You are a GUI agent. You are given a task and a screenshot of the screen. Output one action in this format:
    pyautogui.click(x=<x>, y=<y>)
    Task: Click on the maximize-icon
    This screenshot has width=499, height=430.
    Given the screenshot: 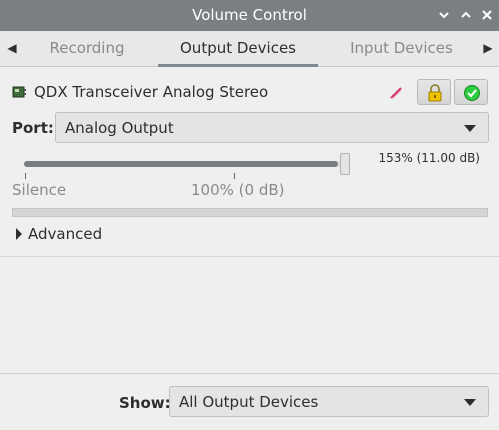 What is the action you would take?
    pyautogui.click(x=466, y=15)
    